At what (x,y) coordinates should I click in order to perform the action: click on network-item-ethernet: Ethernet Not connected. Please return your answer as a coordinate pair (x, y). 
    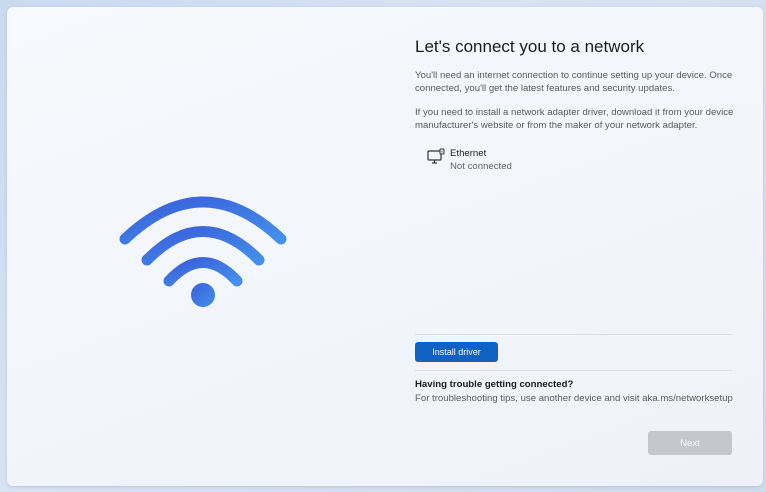
    Looking at the image, I should click on (497, 161).